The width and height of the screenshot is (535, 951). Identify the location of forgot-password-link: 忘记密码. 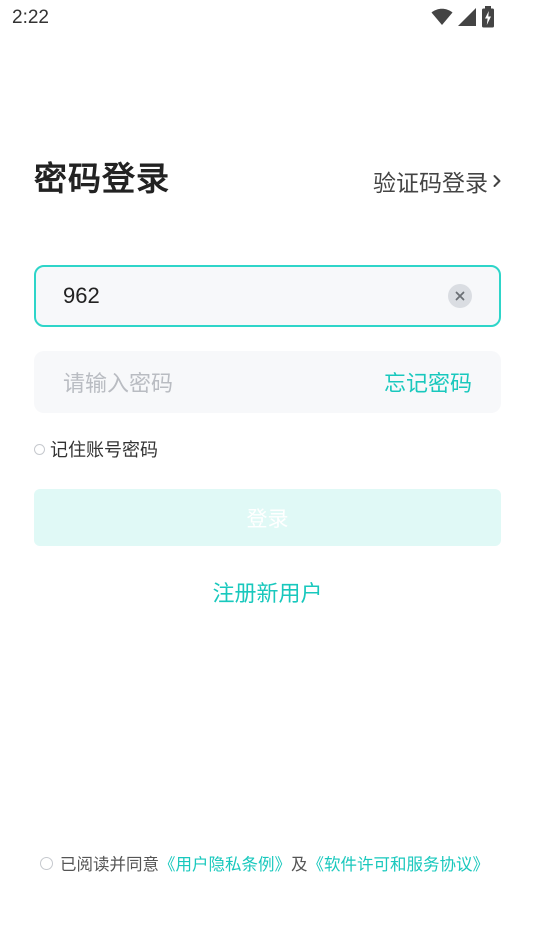
(428, 382).